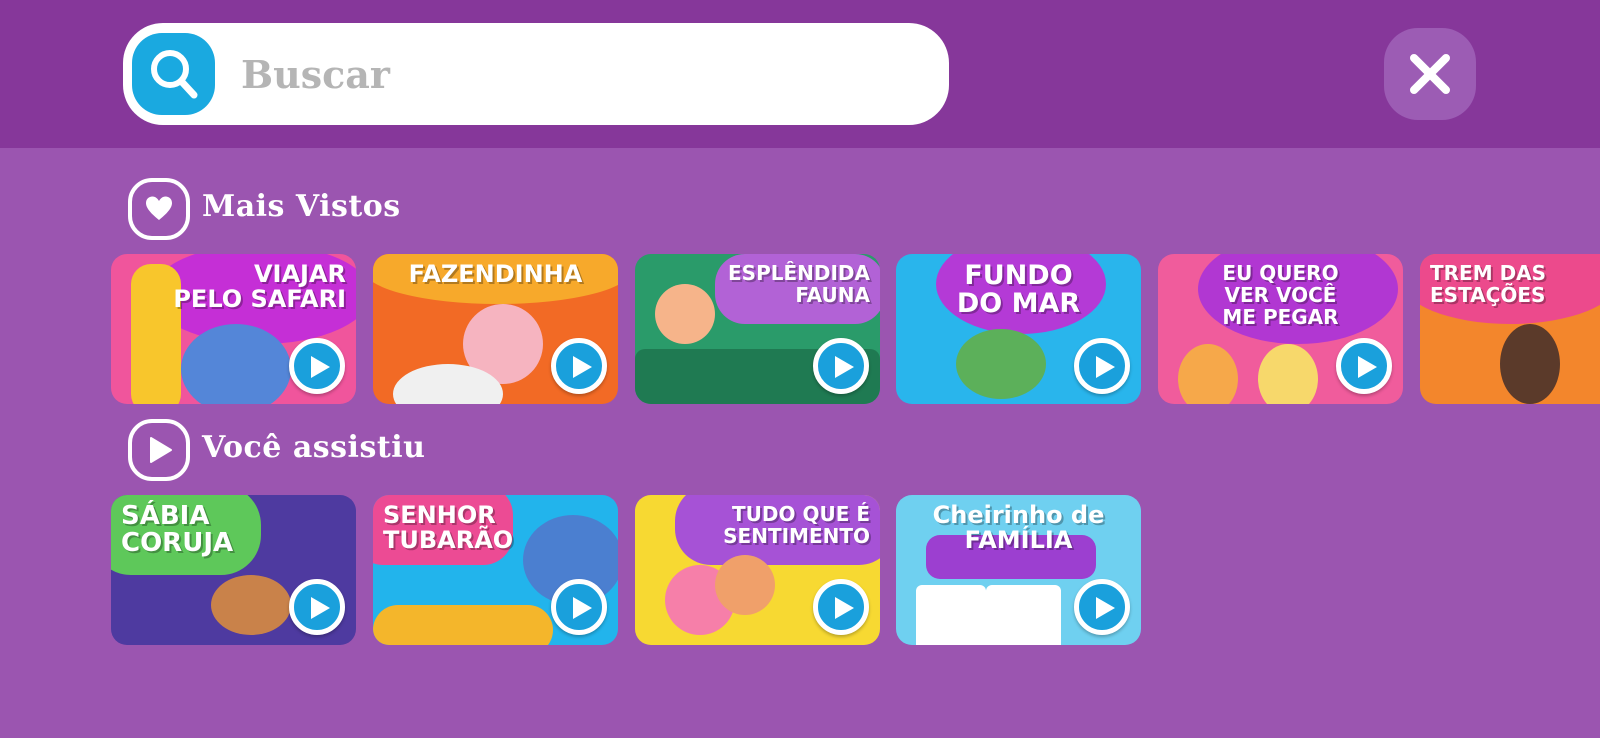 The width and height of the screenshot is (1600, 738). I want to click on search-icon, so click(173, 74).